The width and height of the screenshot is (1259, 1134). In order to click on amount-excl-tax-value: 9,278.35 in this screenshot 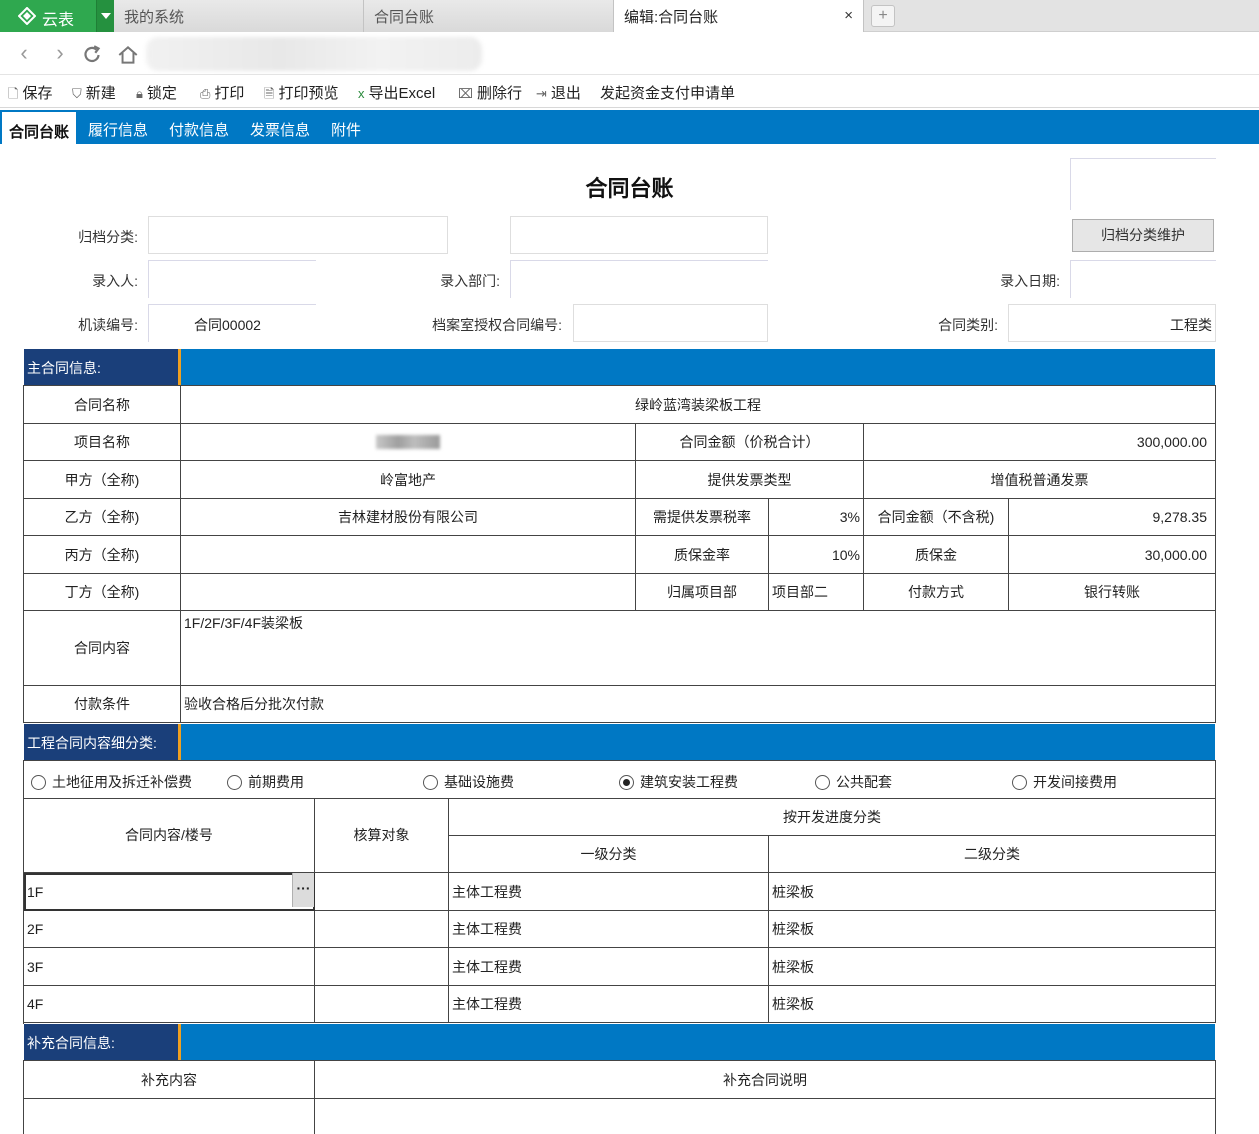, I will do `click(1112, 517)`.